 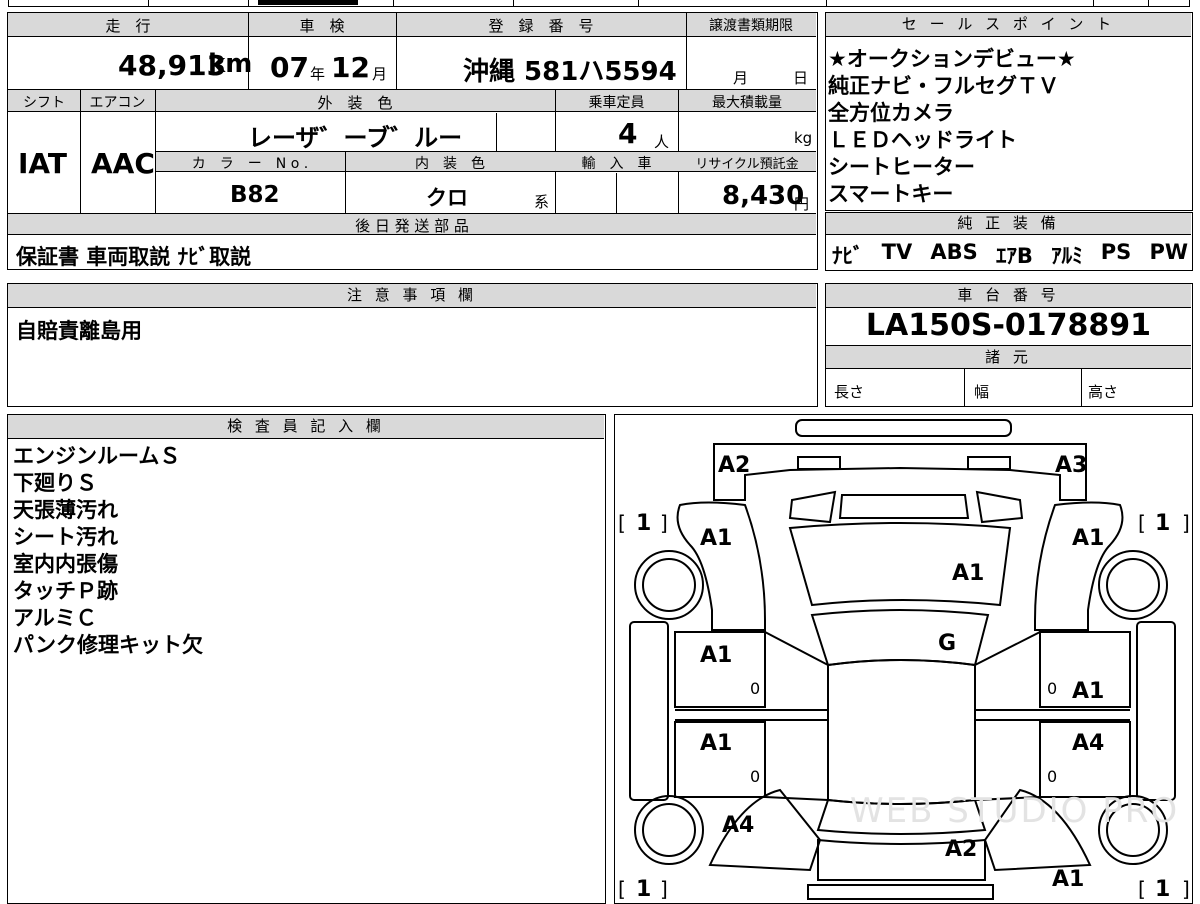 What do you see at coordinates (1071, 465) in the screenshot?
I see `mark-front-right-corner: A3` at bounding box center [1071, 465].